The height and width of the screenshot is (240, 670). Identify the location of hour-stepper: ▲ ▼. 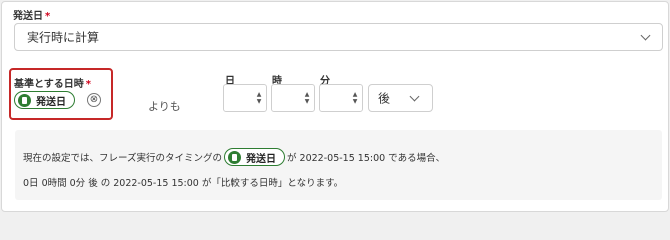
(293, 98).